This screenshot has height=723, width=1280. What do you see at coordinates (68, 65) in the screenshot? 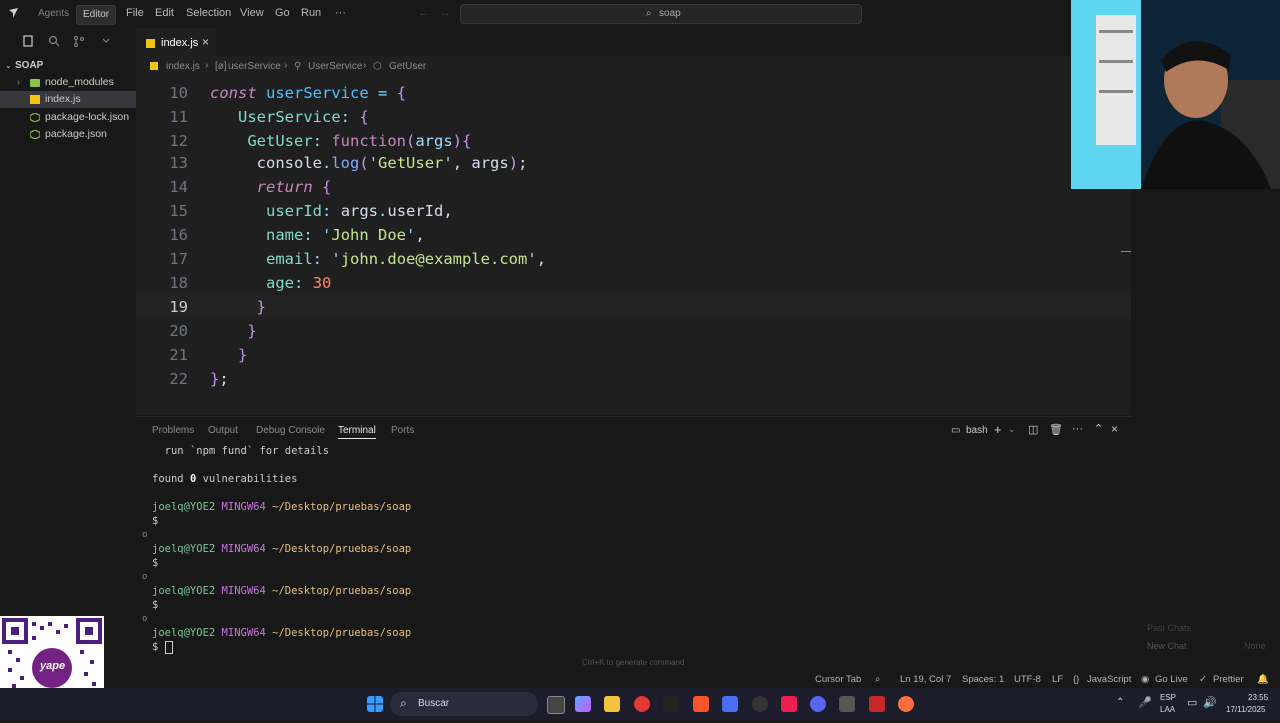
I see `folder-soap: ⌄ SOAP` at bounding box center [68, 65].